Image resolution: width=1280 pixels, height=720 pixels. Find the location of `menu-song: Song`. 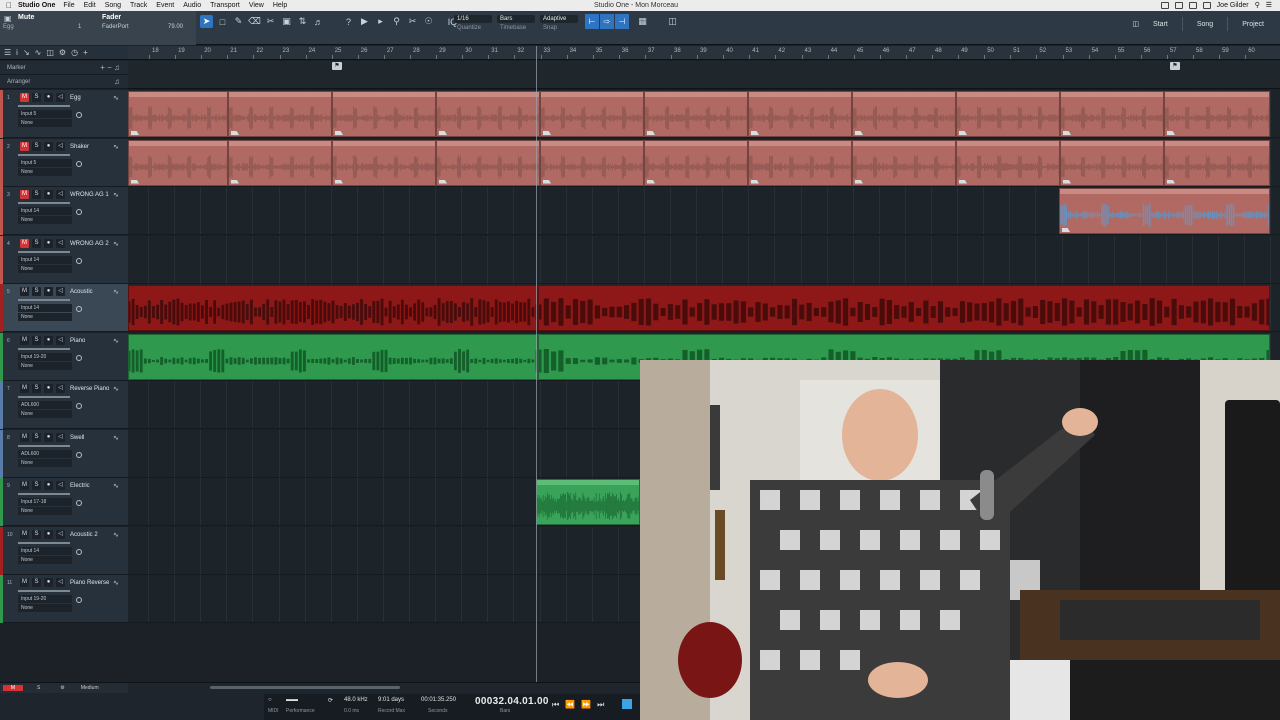

menu-song: Song is located at coordinates (113, 5).